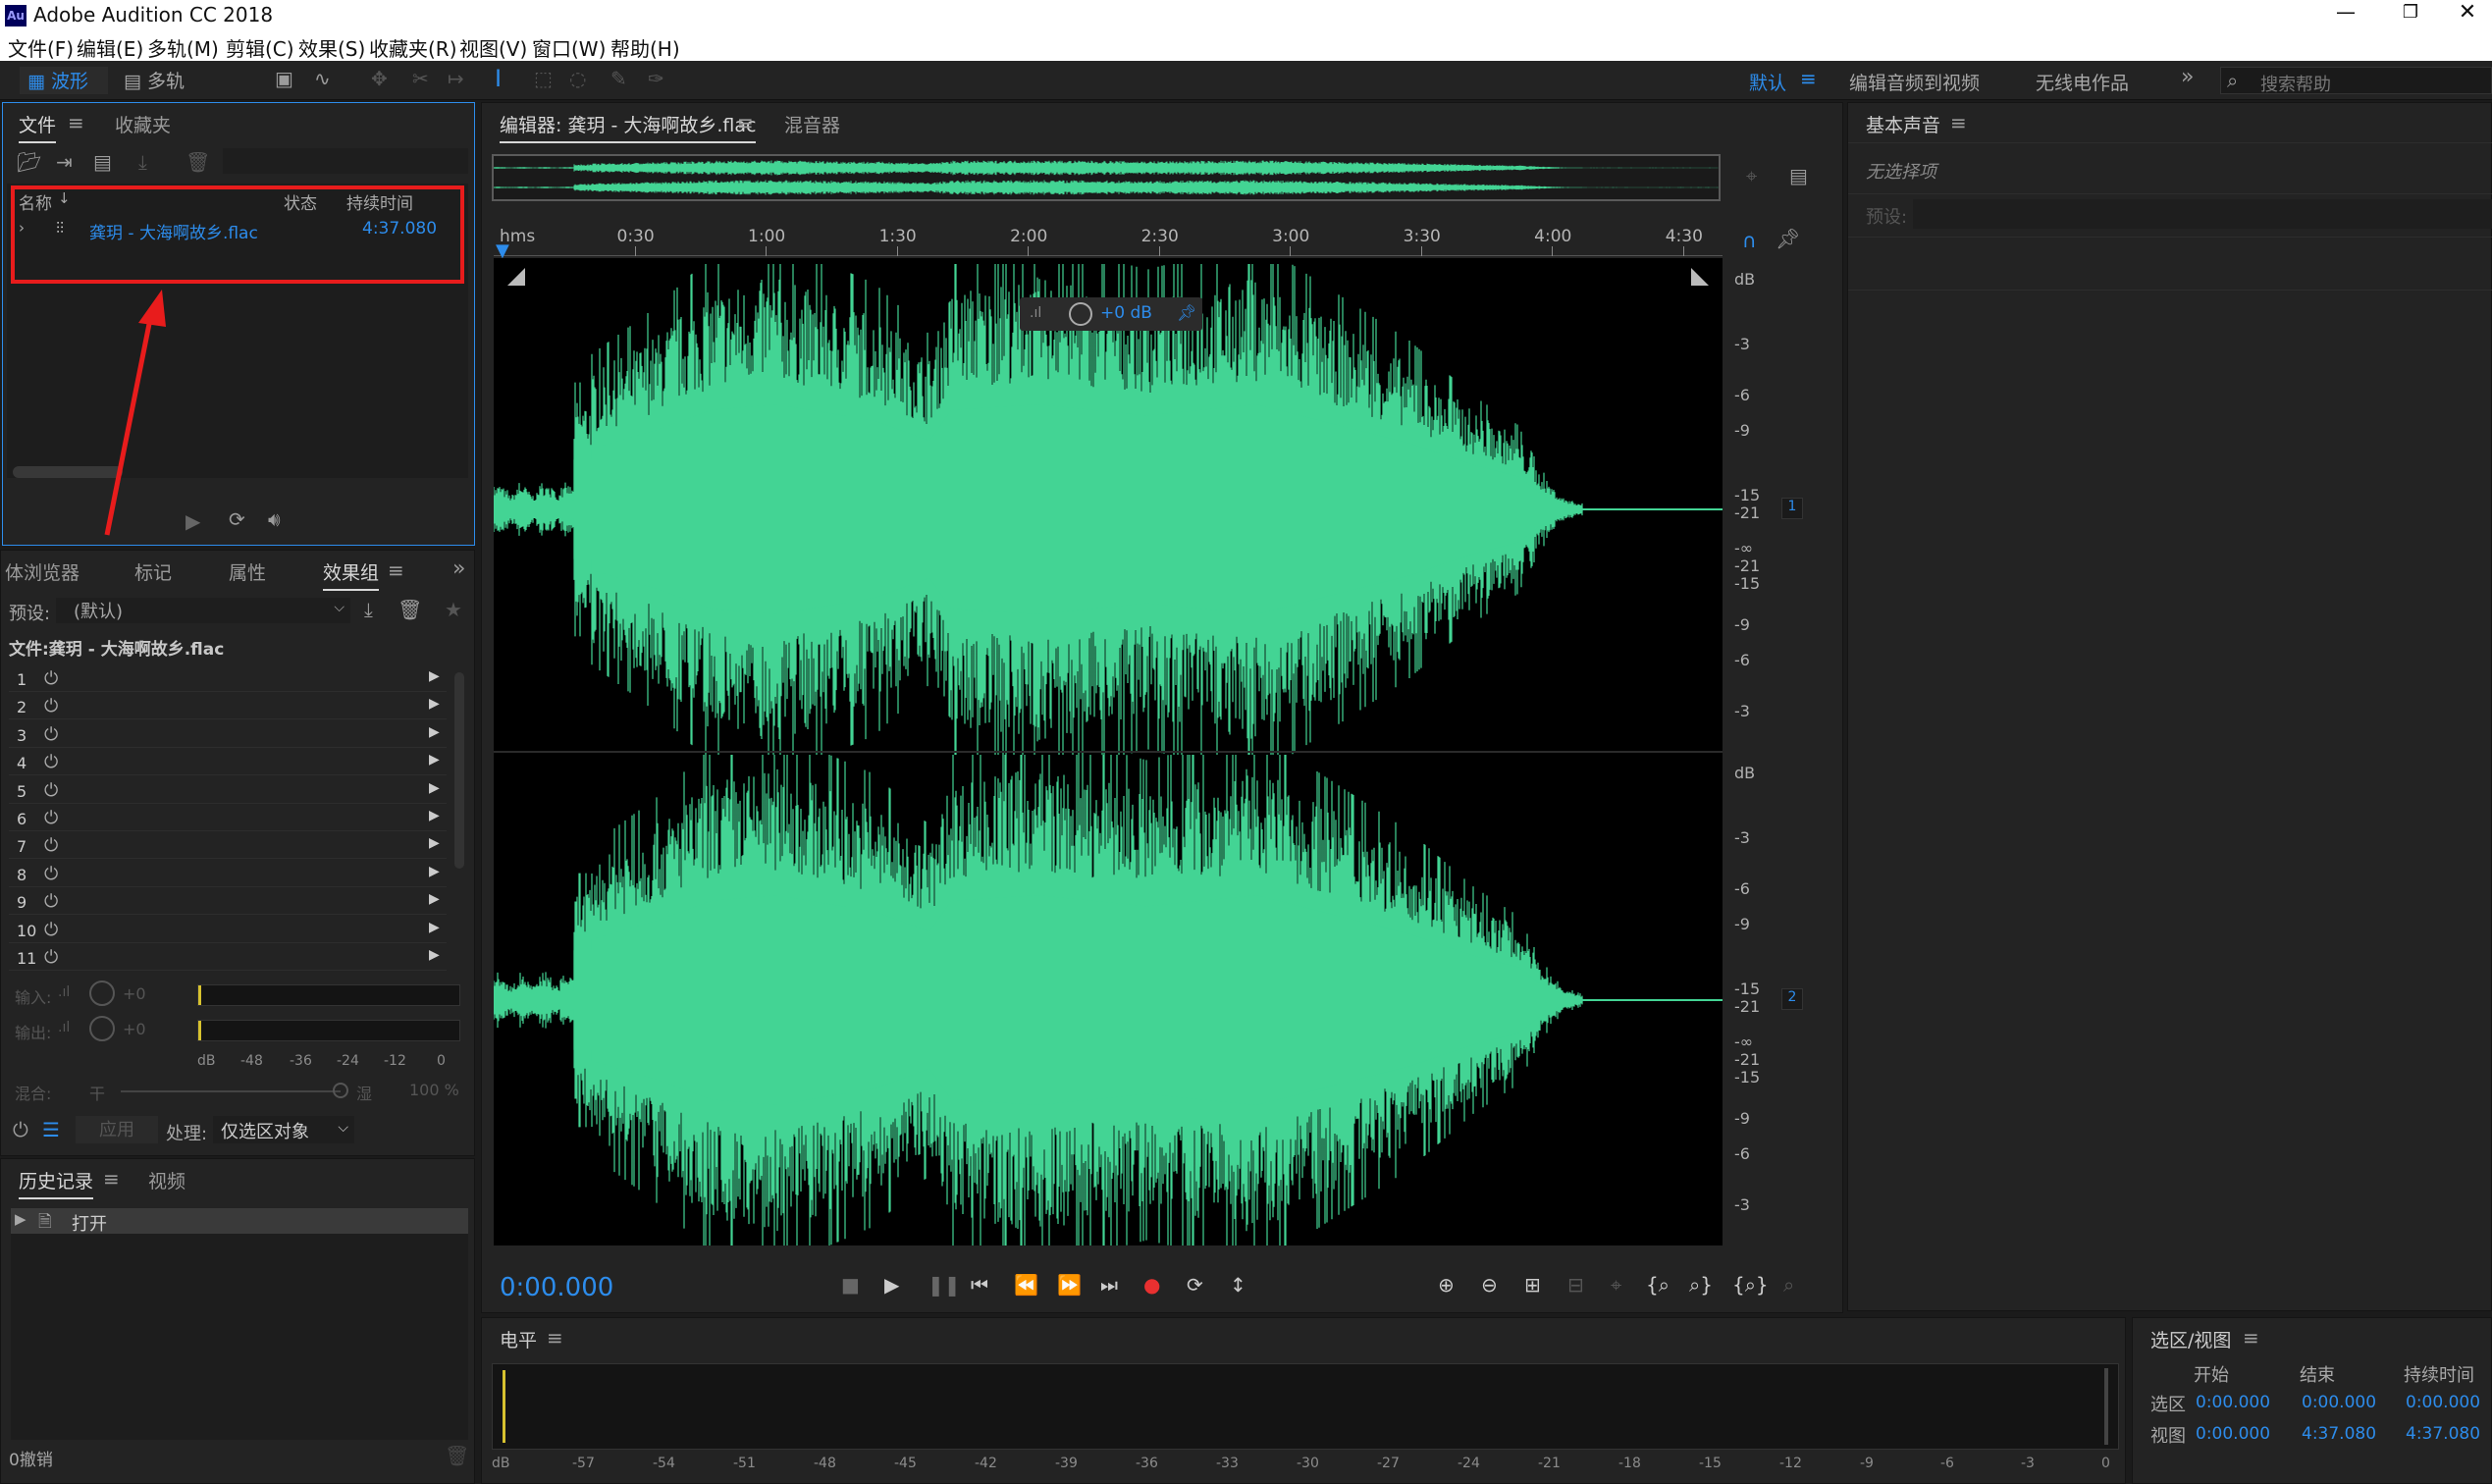 The width and height of the screenshot is (2492, 1484). What do you see at coordinates (1080, 314) in the screenshot?
I see `volume-knob` at bounding box center [1080, 314].